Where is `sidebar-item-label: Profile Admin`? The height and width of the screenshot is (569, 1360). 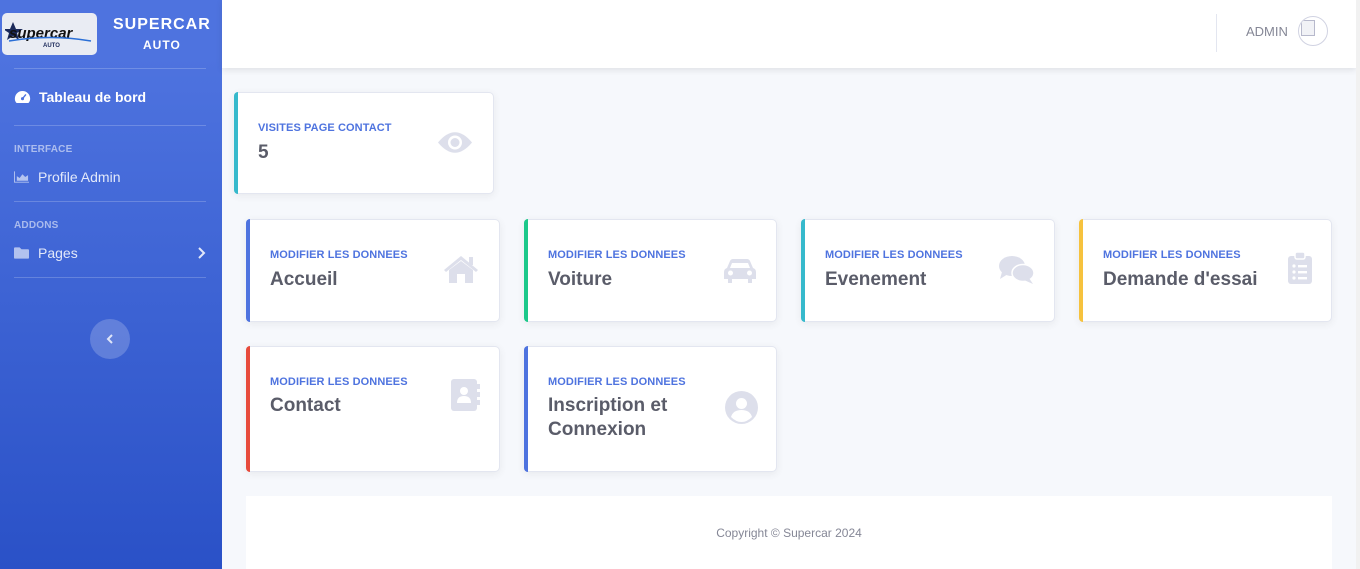 sidebar-item-label: Profile Admin is located at coordinates (79, 177).